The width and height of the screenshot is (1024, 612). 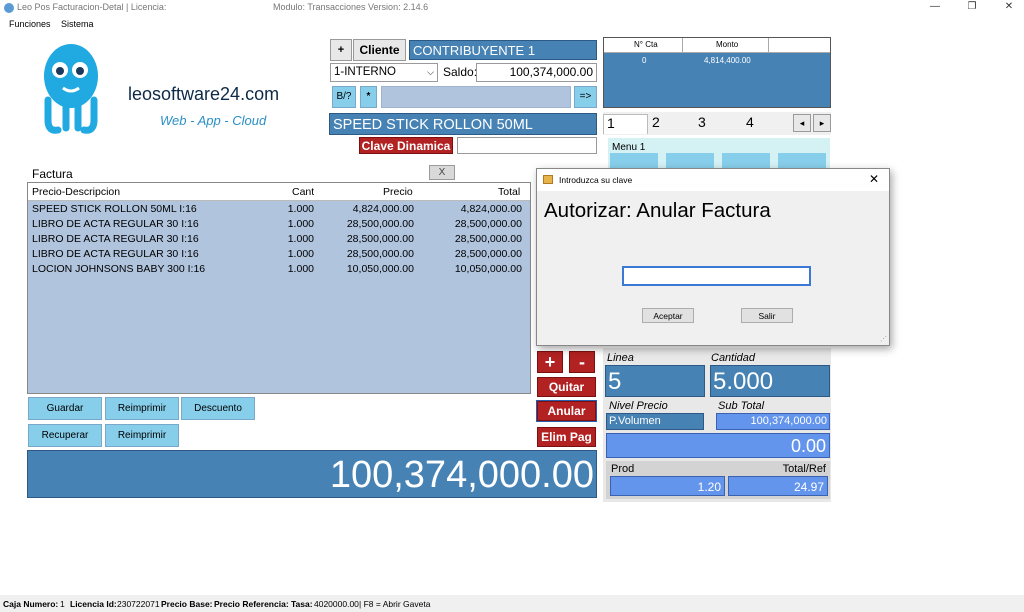 I want to click on invoice-grid-header: Precio-Descripcion Cant Precio Total, so click(x=279, y=192).